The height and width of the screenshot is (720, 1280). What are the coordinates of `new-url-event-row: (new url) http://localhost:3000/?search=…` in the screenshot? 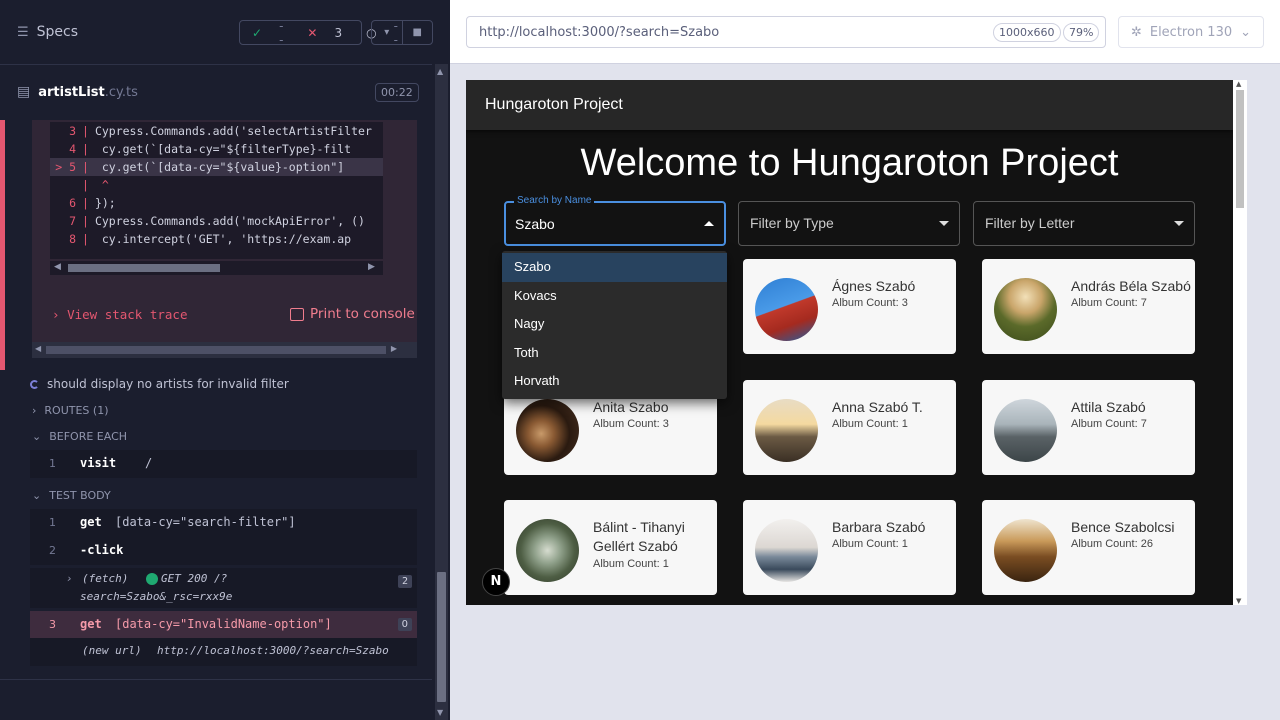 It's located at (223, 652).